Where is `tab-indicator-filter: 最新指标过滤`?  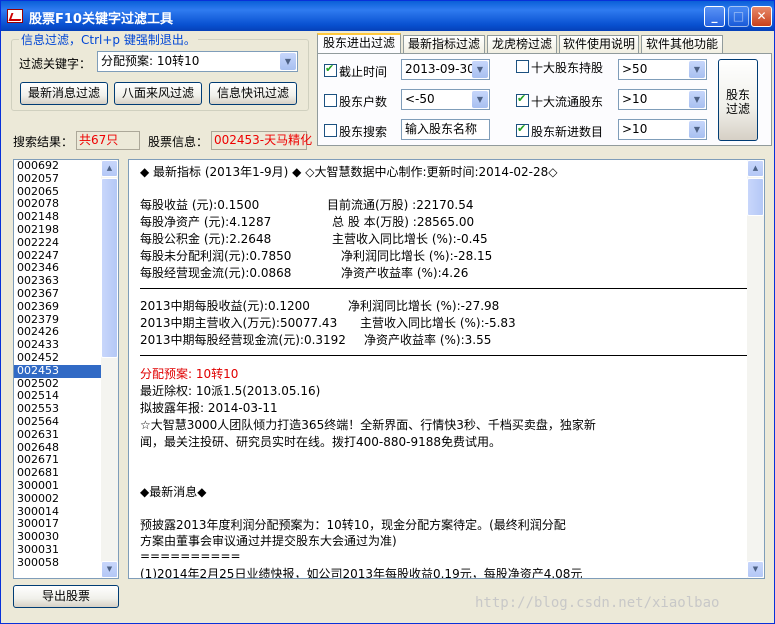
tab-indicator-filter: 最新指标过滤 is located at coordinates (444, 44).